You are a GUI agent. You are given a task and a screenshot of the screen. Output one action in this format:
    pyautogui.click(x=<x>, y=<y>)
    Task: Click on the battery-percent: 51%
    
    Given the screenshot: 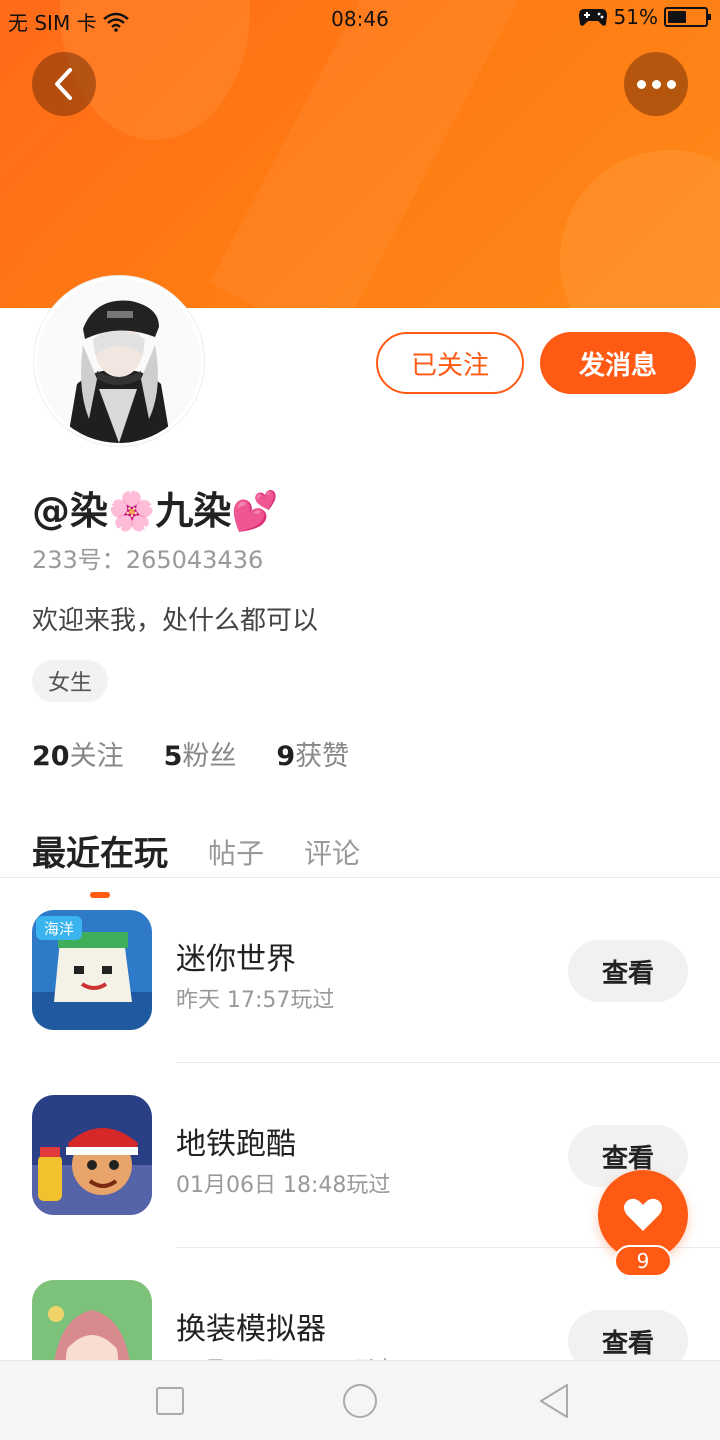 What is the action you would take?
    pyautogui.click(x=635, y=17)
    